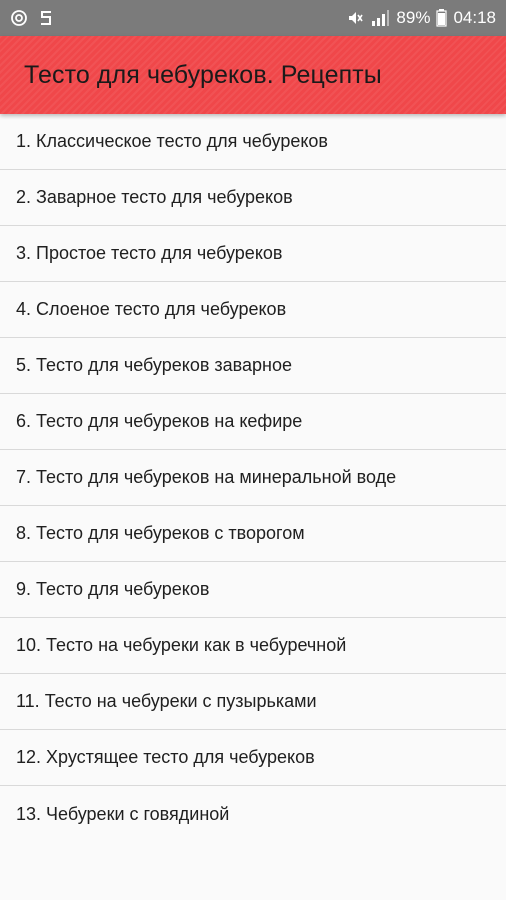 Image resolution: width=506 pixels, height=900 pixels. I want to click on clock: 04:18, so click(474, 17).